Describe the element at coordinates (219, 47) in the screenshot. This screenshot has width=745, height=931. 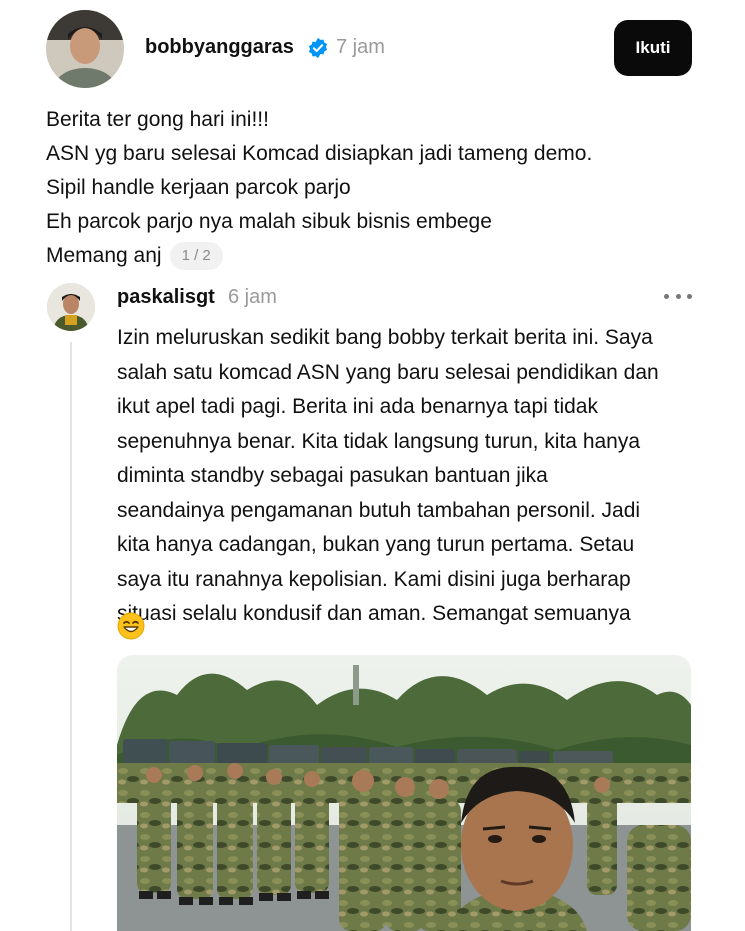
I see `op-username: bobbyanggaras` at that location.